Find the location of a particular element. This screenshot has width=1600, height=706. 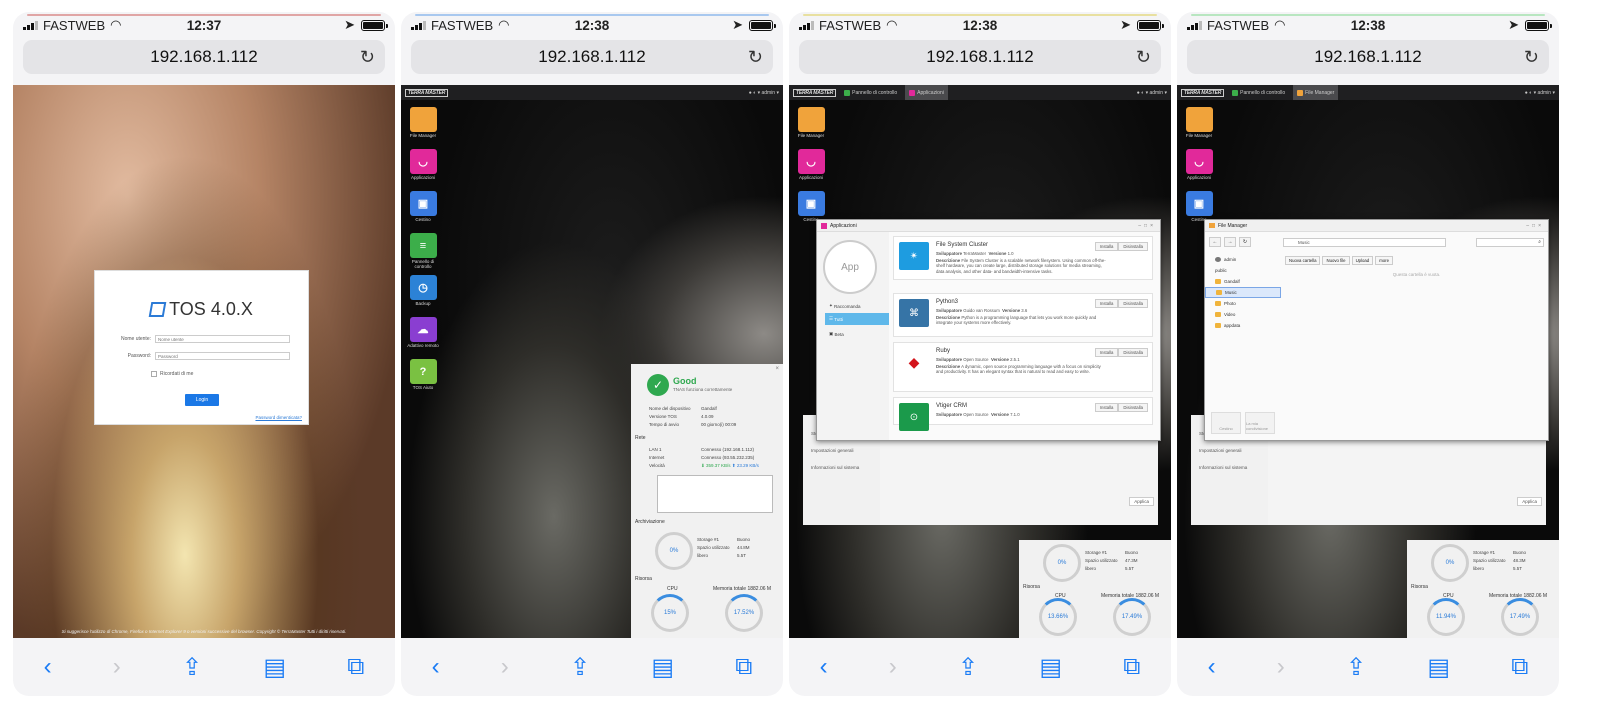

apps-icon is located at coordinates (824, 225).